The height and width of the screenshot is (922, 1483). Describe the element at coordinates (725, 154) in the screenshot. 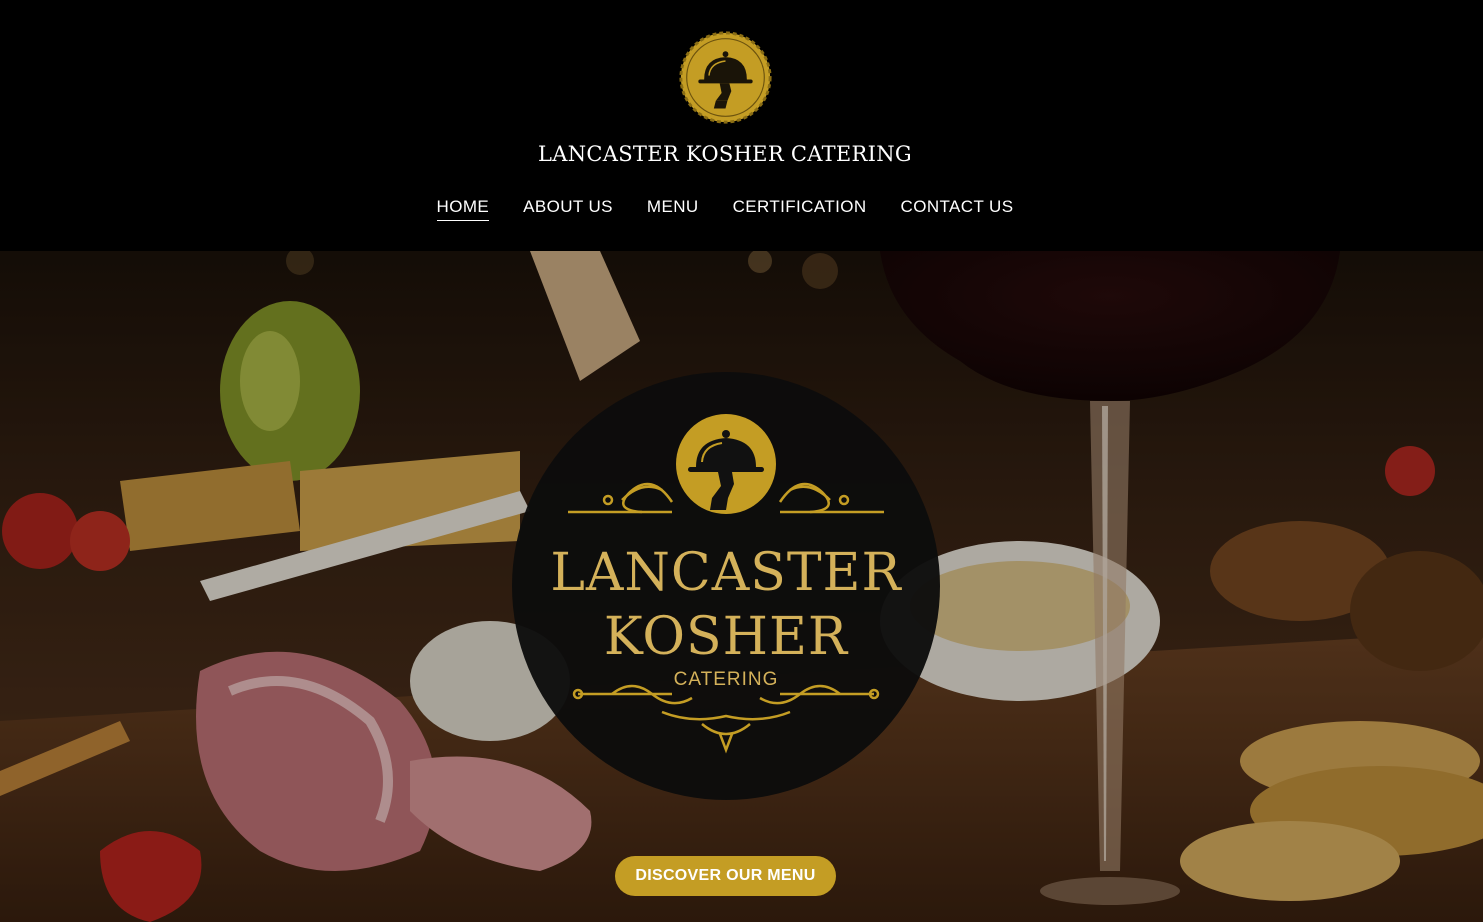

I see `site-title: LANCASTER KOSHER CATERING` at that location.